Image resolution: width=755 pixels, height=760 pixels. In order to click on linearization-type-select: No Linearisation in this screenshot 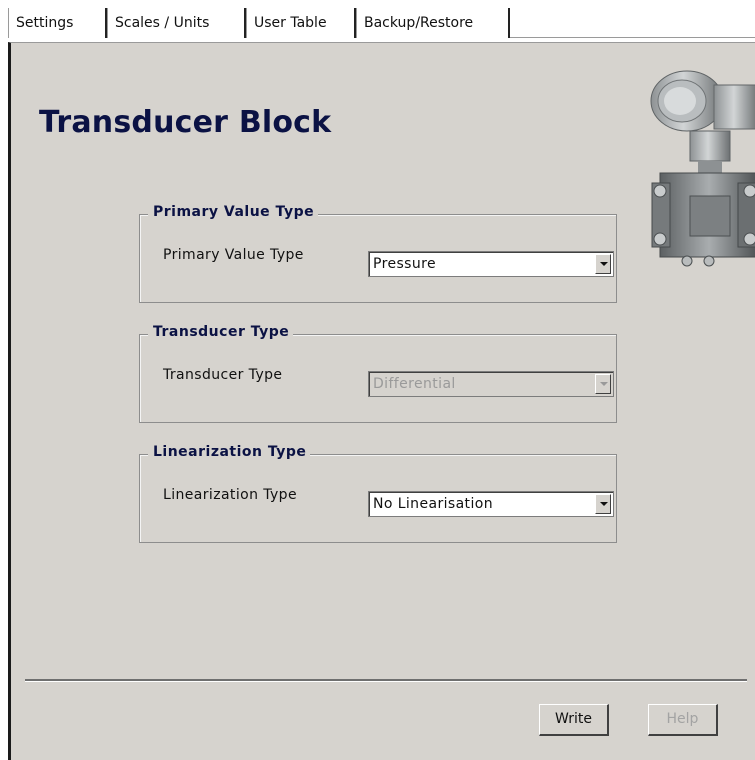, I will do `click(491, 504)`.